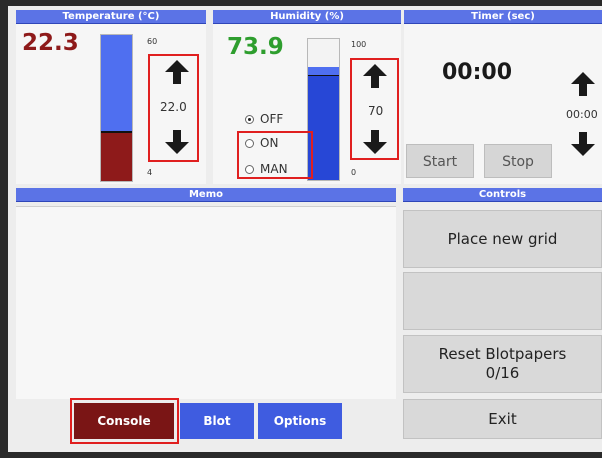  I want to click on exit-button: Exit, so click(502, 419).